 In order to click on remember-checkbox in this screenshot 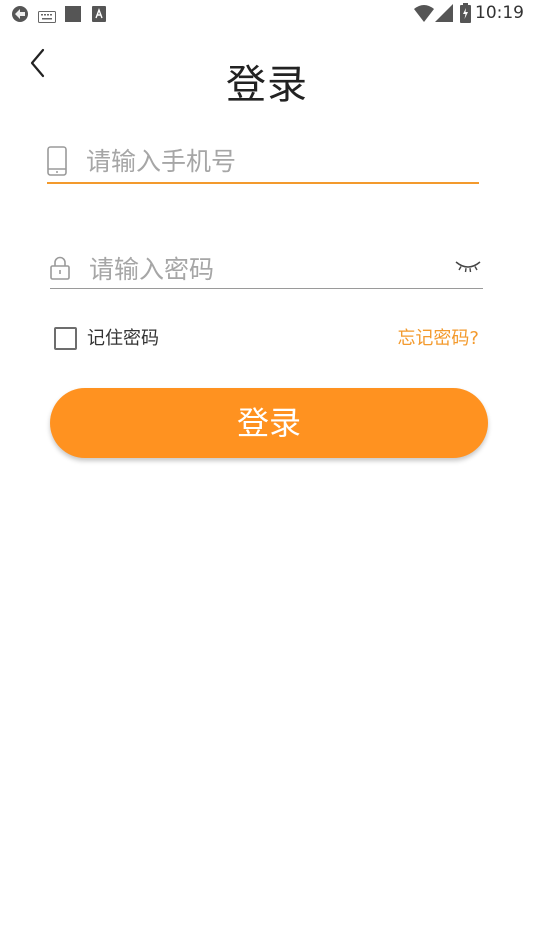, I will do `click(65, 338)`.